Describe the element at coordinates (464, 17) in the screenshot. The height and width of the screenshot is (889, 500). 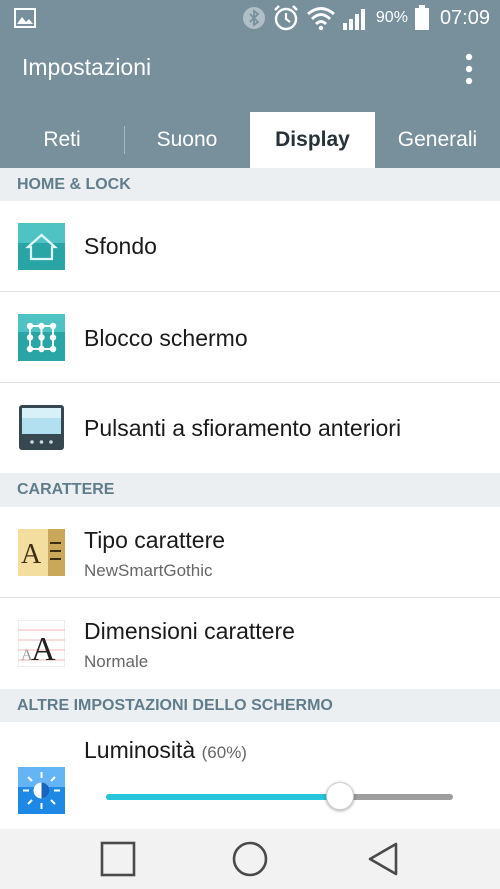
I see `clock: 07:09` at that location.